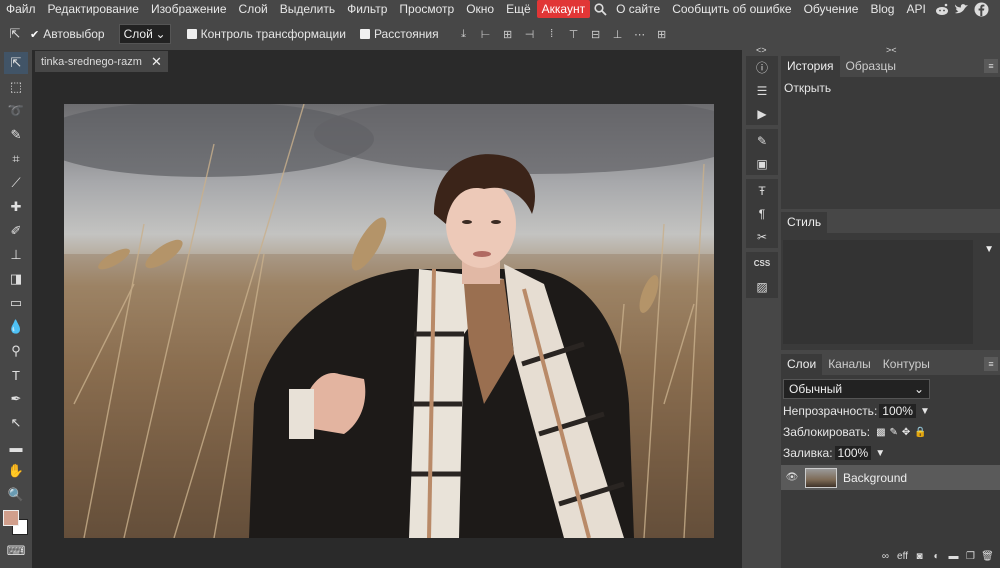 The height and width of the screenshot is (568, 1000). Describe the element at coordinates (16, 327) in the screenshot. I see `blur-tool-icon: 💧` at that location.